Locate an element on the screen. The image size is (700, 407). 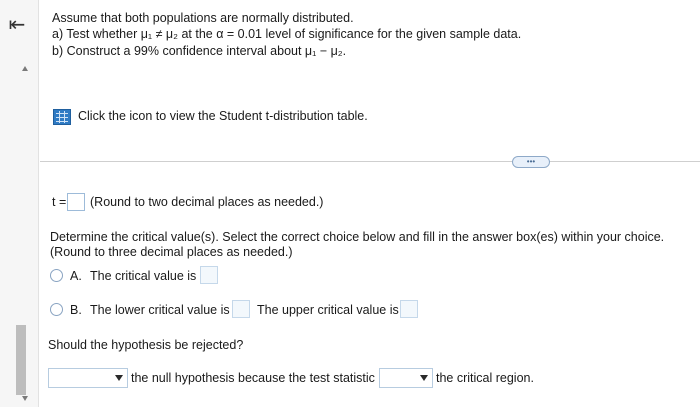
t-round-hint: (Round to two decimal places as needed.) is located at coordinates (207, 202).